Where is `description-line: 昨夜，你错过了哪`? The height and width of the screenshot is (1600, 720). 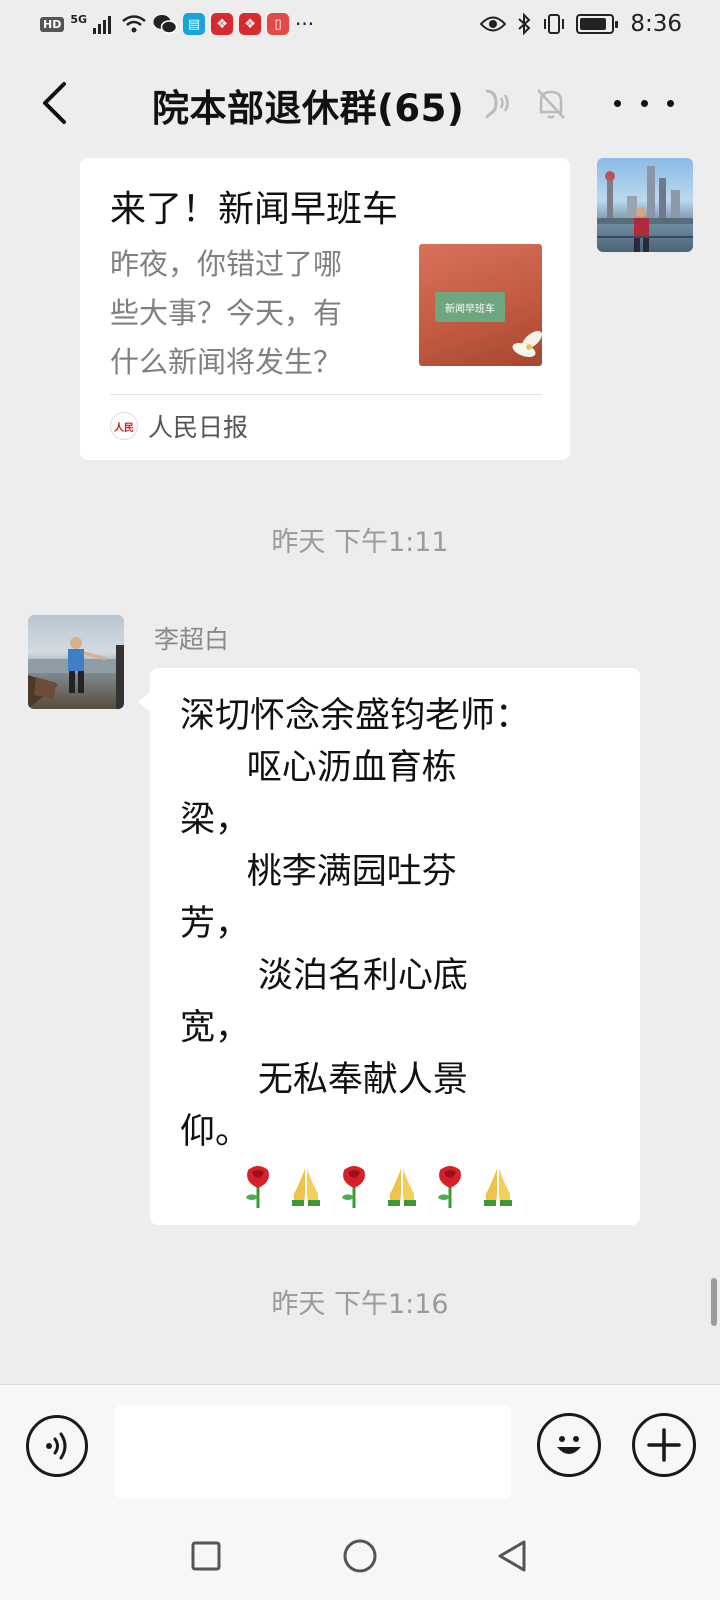 description-line: 昨夜，你错过了哪 is located at coordinates (226, 264).